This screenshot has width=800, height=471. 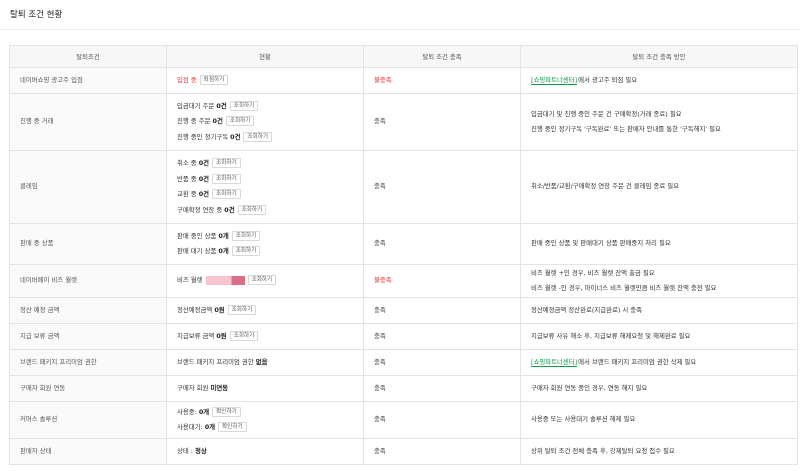 I want to click on status-label: 취소 중, so click(x=188, y=163).